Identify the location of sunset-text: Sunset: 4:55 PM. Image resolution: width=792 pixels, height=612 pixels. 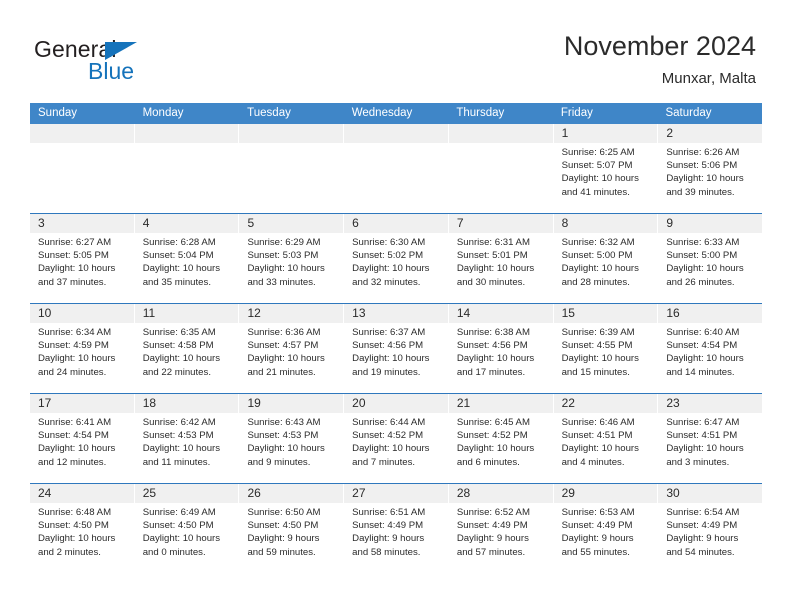
(597, 346).